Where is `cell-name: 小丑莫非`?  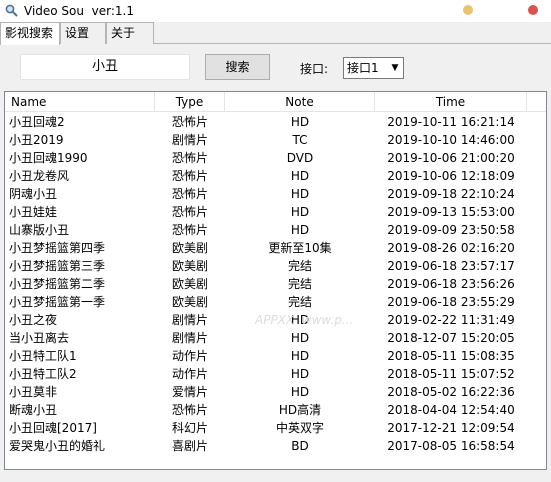
cell-name: 小丑莫非 is located at coordinates (33, 392).